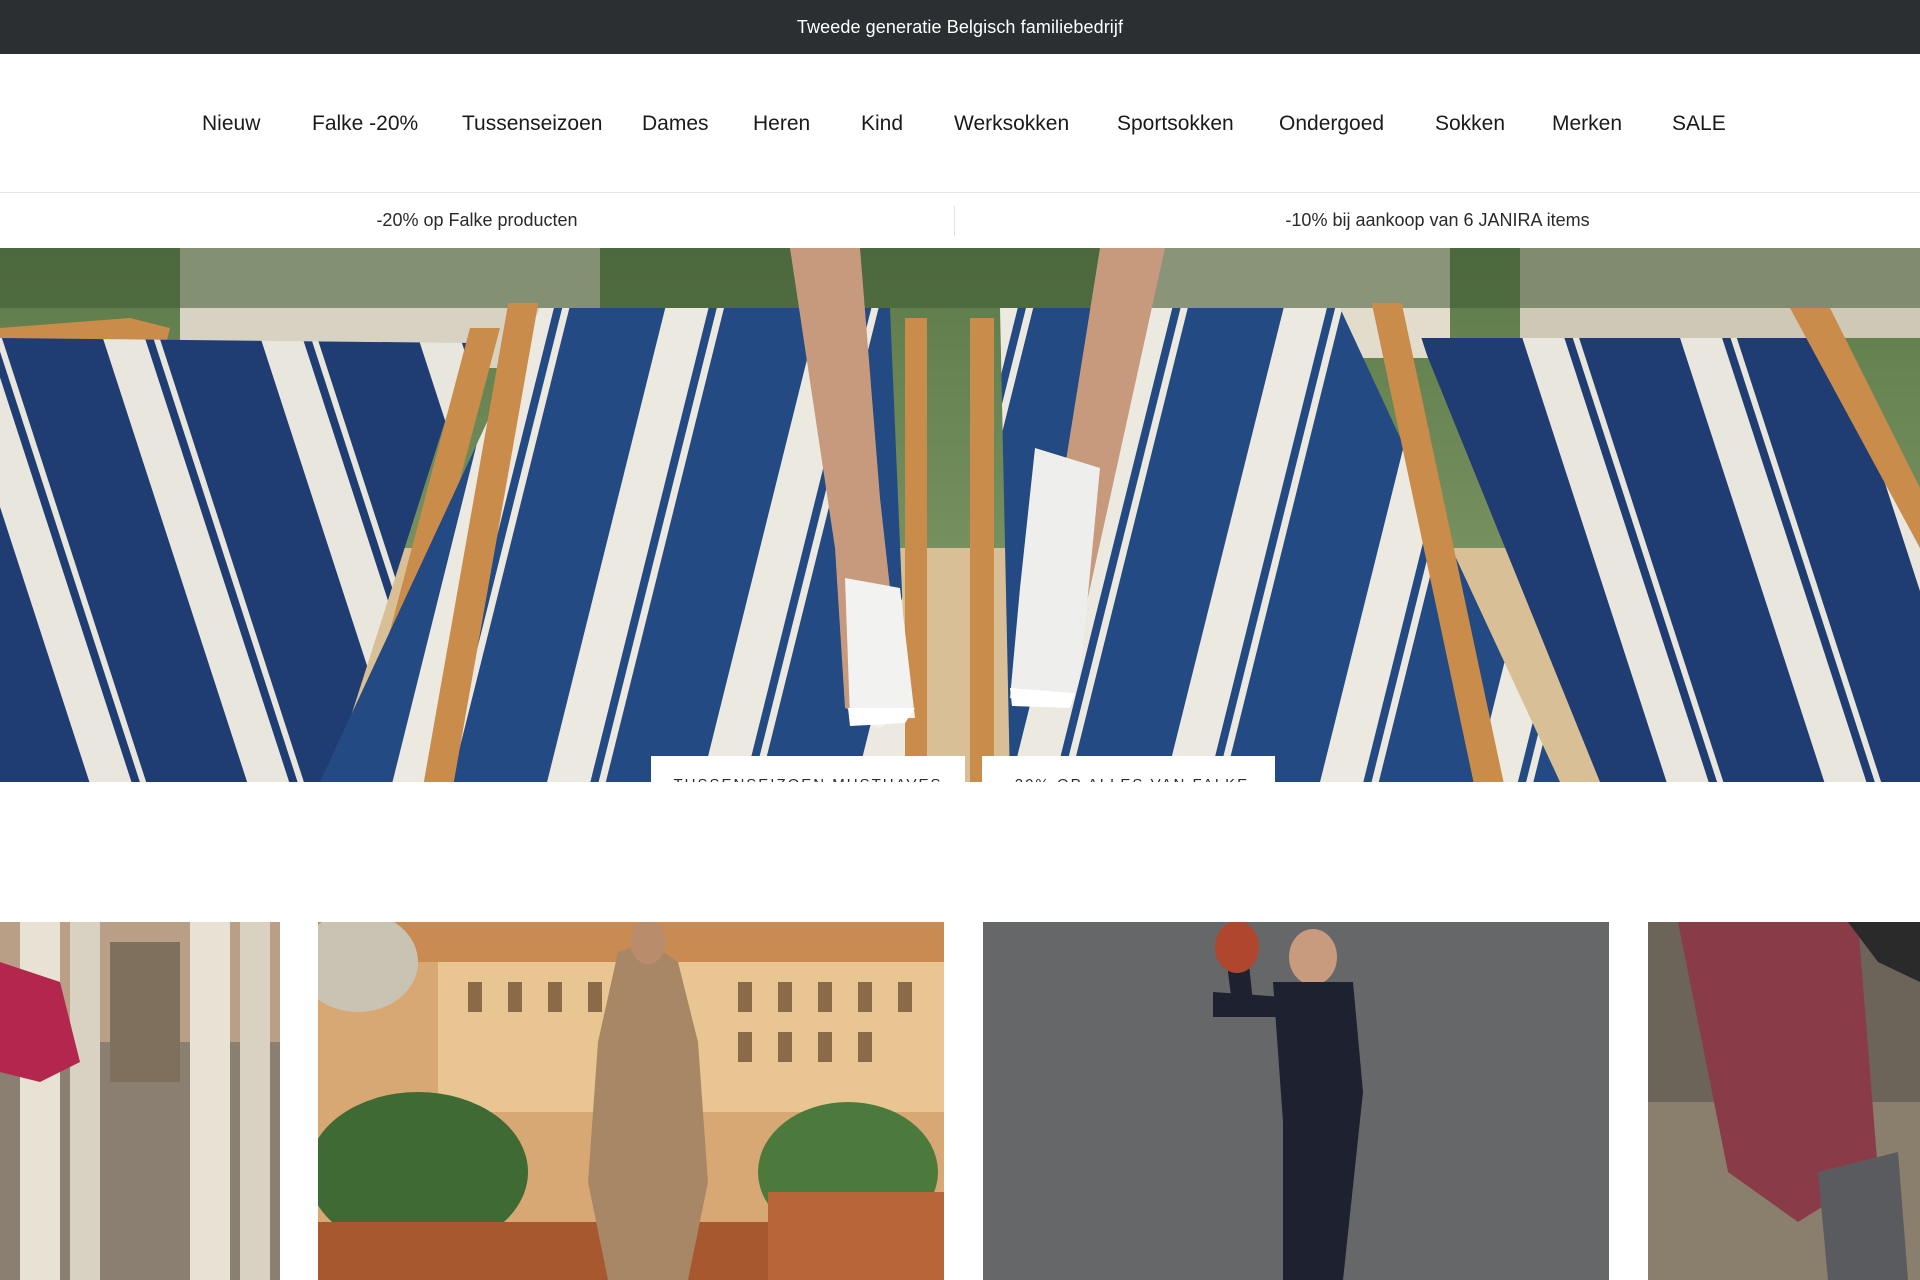 This screenshot has width=1920, height=1280. I want to click on promo-janira: -10% bij aankoop van 6 JANIRA items, so click(1437, 220).